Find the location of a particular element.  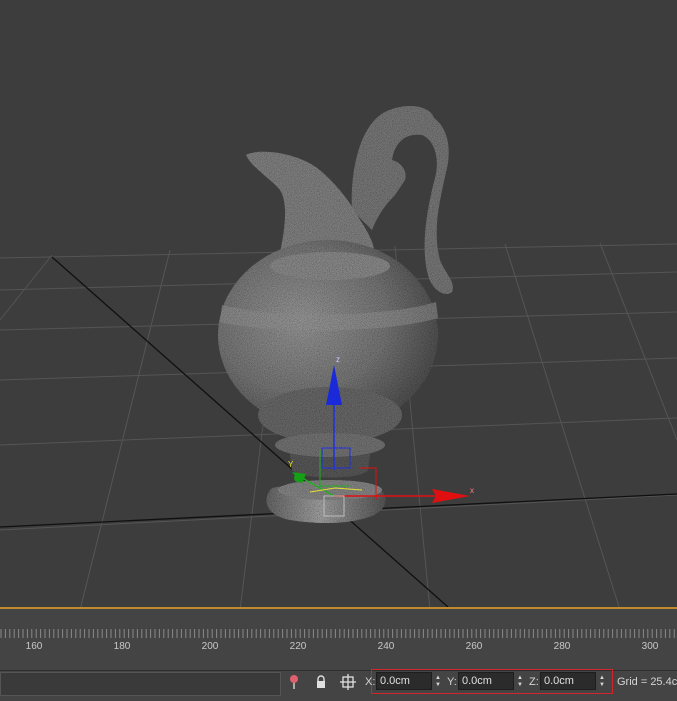

prompt-line is located at coordinates (140, 684).